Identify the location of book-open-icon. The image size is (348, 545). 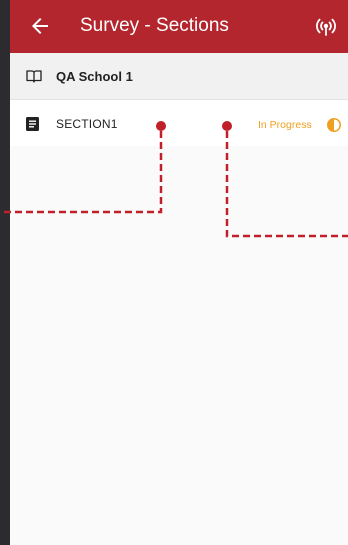
(34, 76).